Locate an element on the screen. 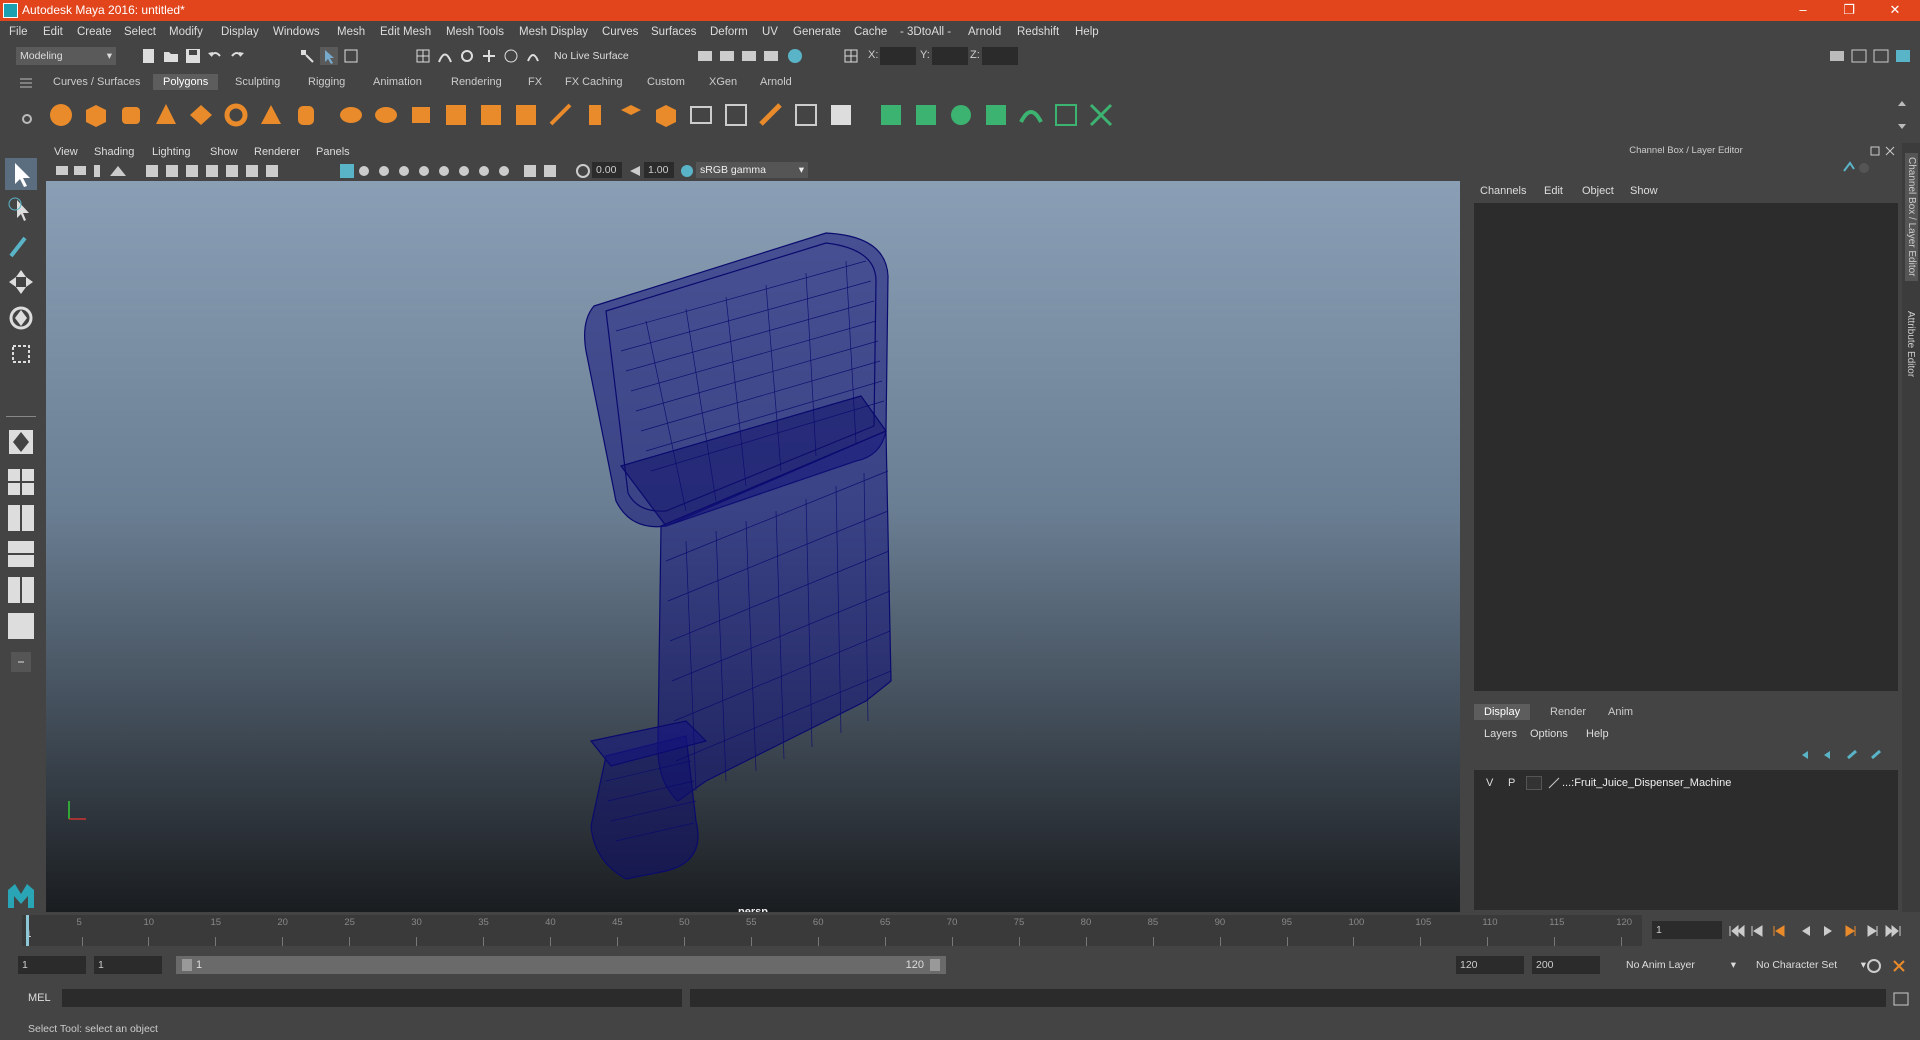  automatic-uv-icon is located at coordinates (996, 115).